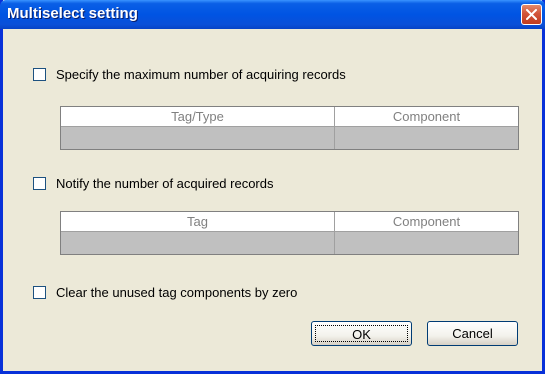  I want to click on notify-records-label: Notify the number of acquired records, so click(165, 183).